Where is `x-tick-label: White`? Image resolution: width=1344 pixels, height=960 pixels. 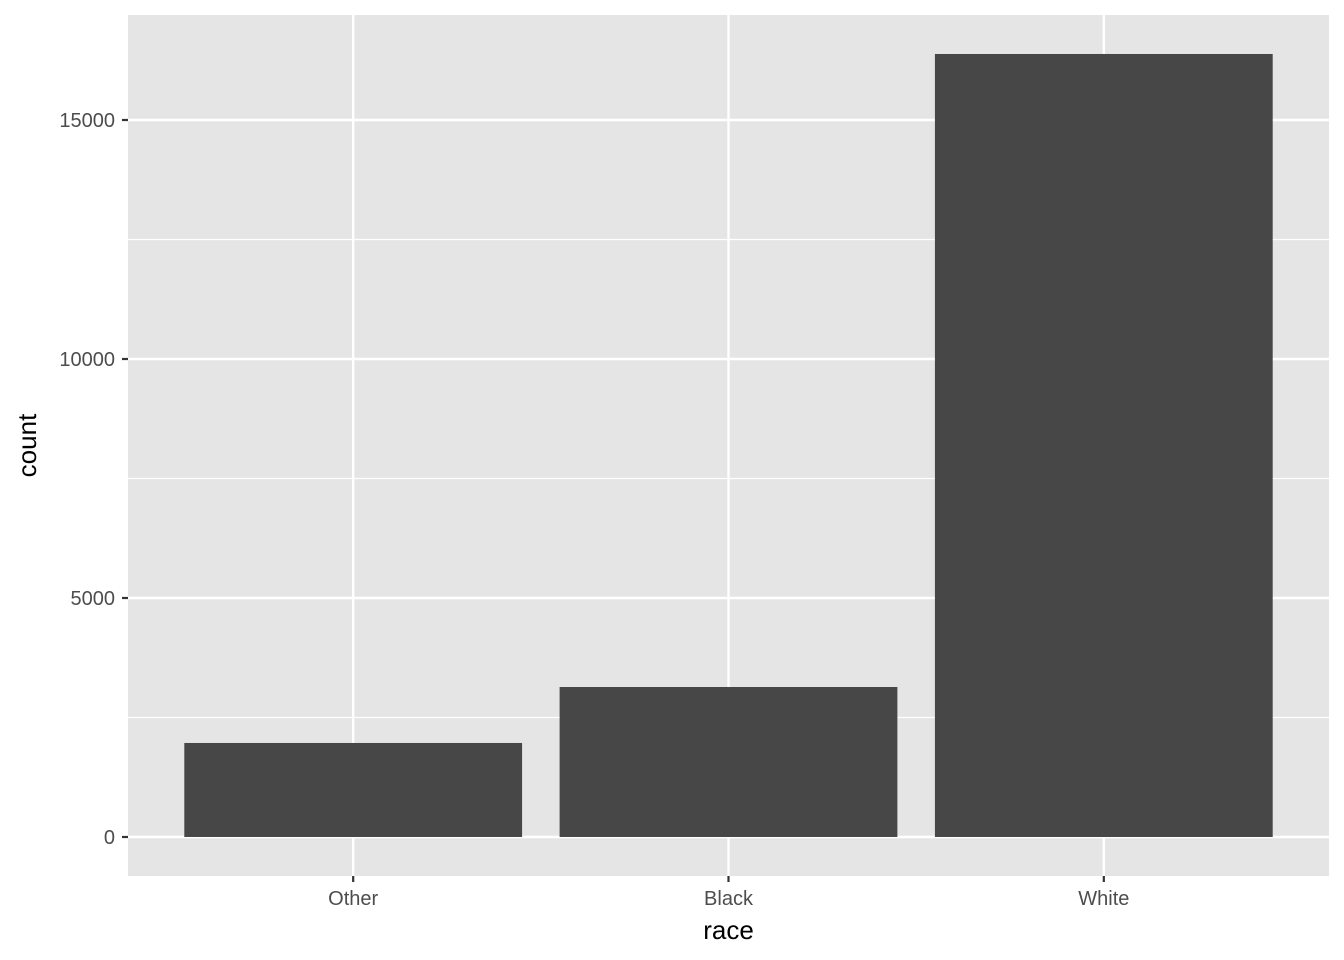 x-tick-label: White is located at coordinates (1103, 899).